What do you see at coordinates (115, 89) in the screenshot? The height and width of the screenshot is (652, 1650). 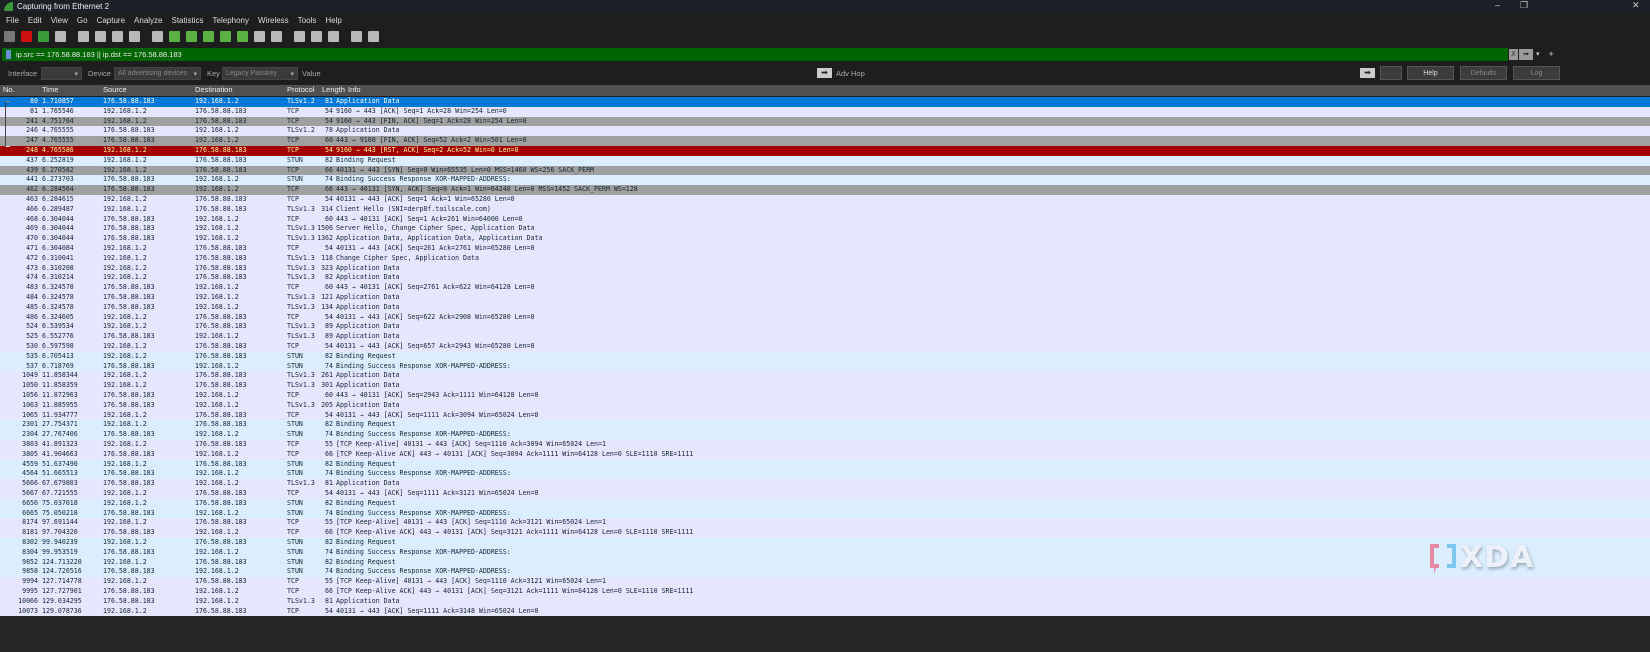 I see `column-header-source: Source` at bounding box center [115, 89].